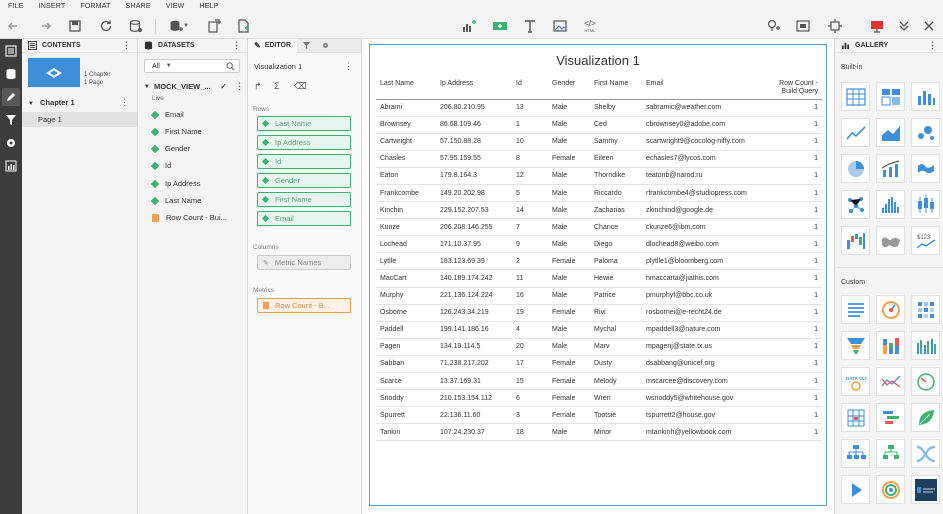 This screenshot has height=514, width=943. Describe the element at coordinates (855, 345) in the screenshot. I see `gallery-tile-funnel` at that location.